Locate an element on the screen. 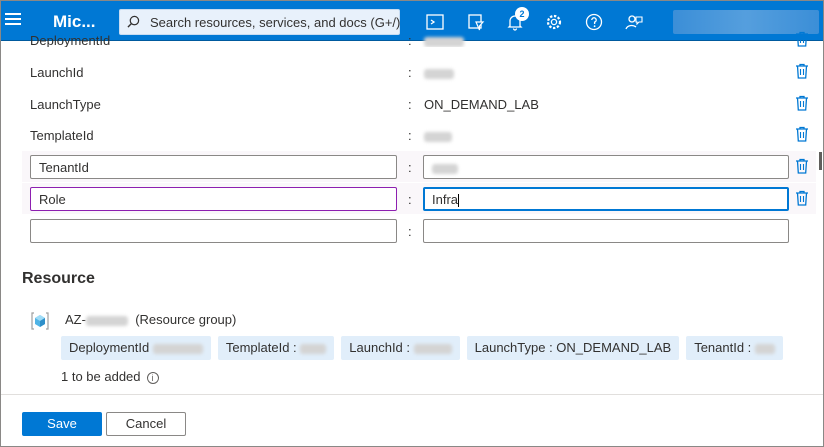  tag-chip: TemplateId : is located at coordinates (276, 348).